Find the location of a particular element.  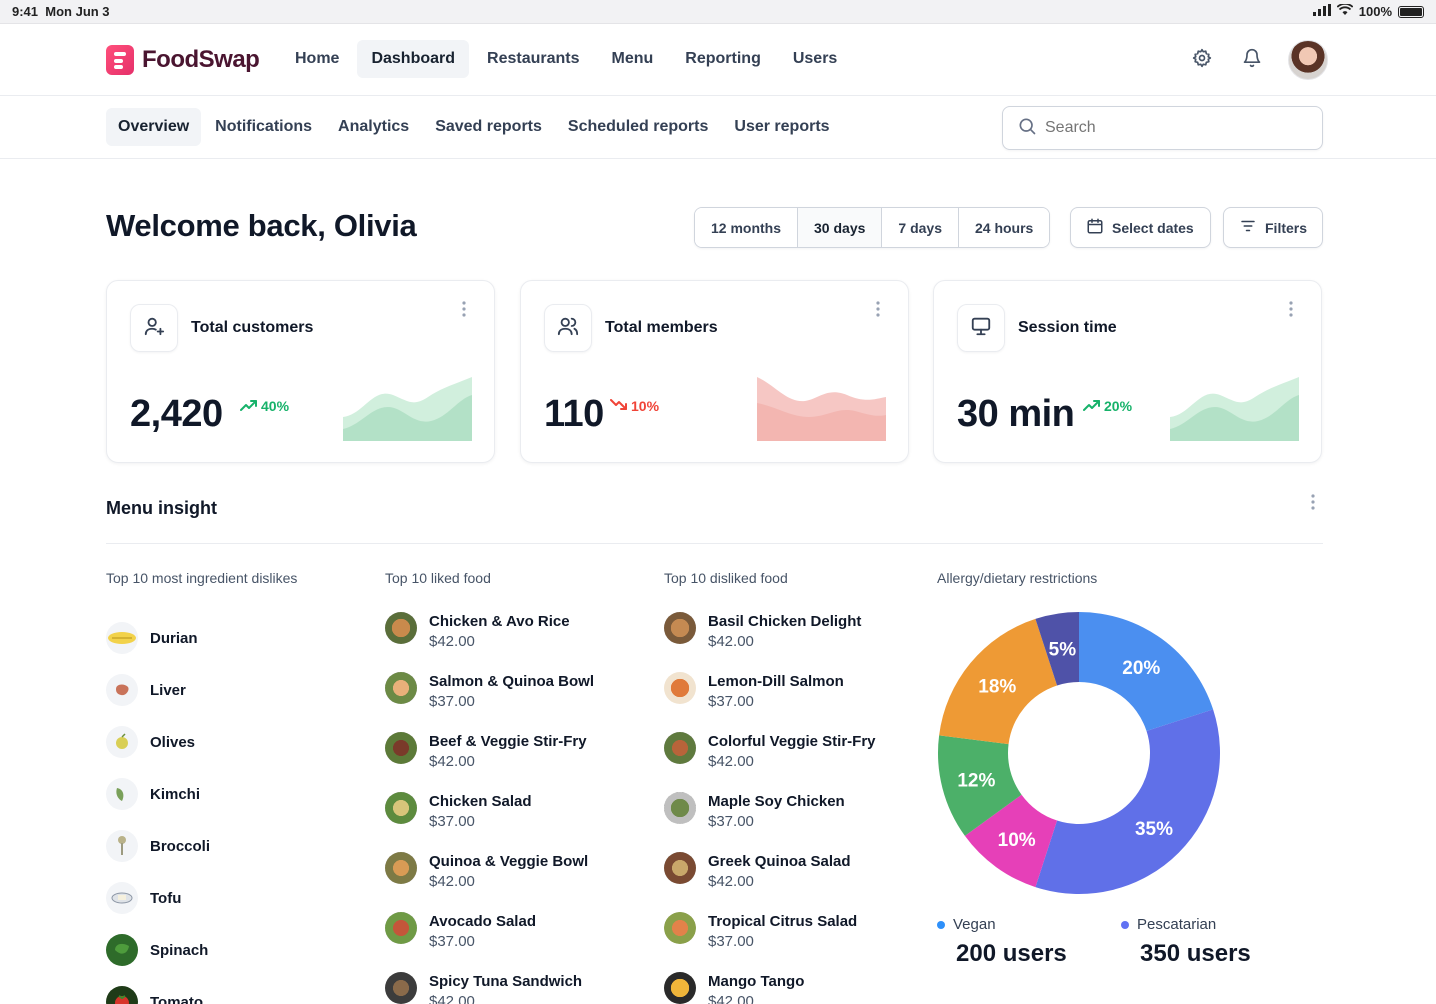

card-value: 110 is located at coordinates (574, 414).